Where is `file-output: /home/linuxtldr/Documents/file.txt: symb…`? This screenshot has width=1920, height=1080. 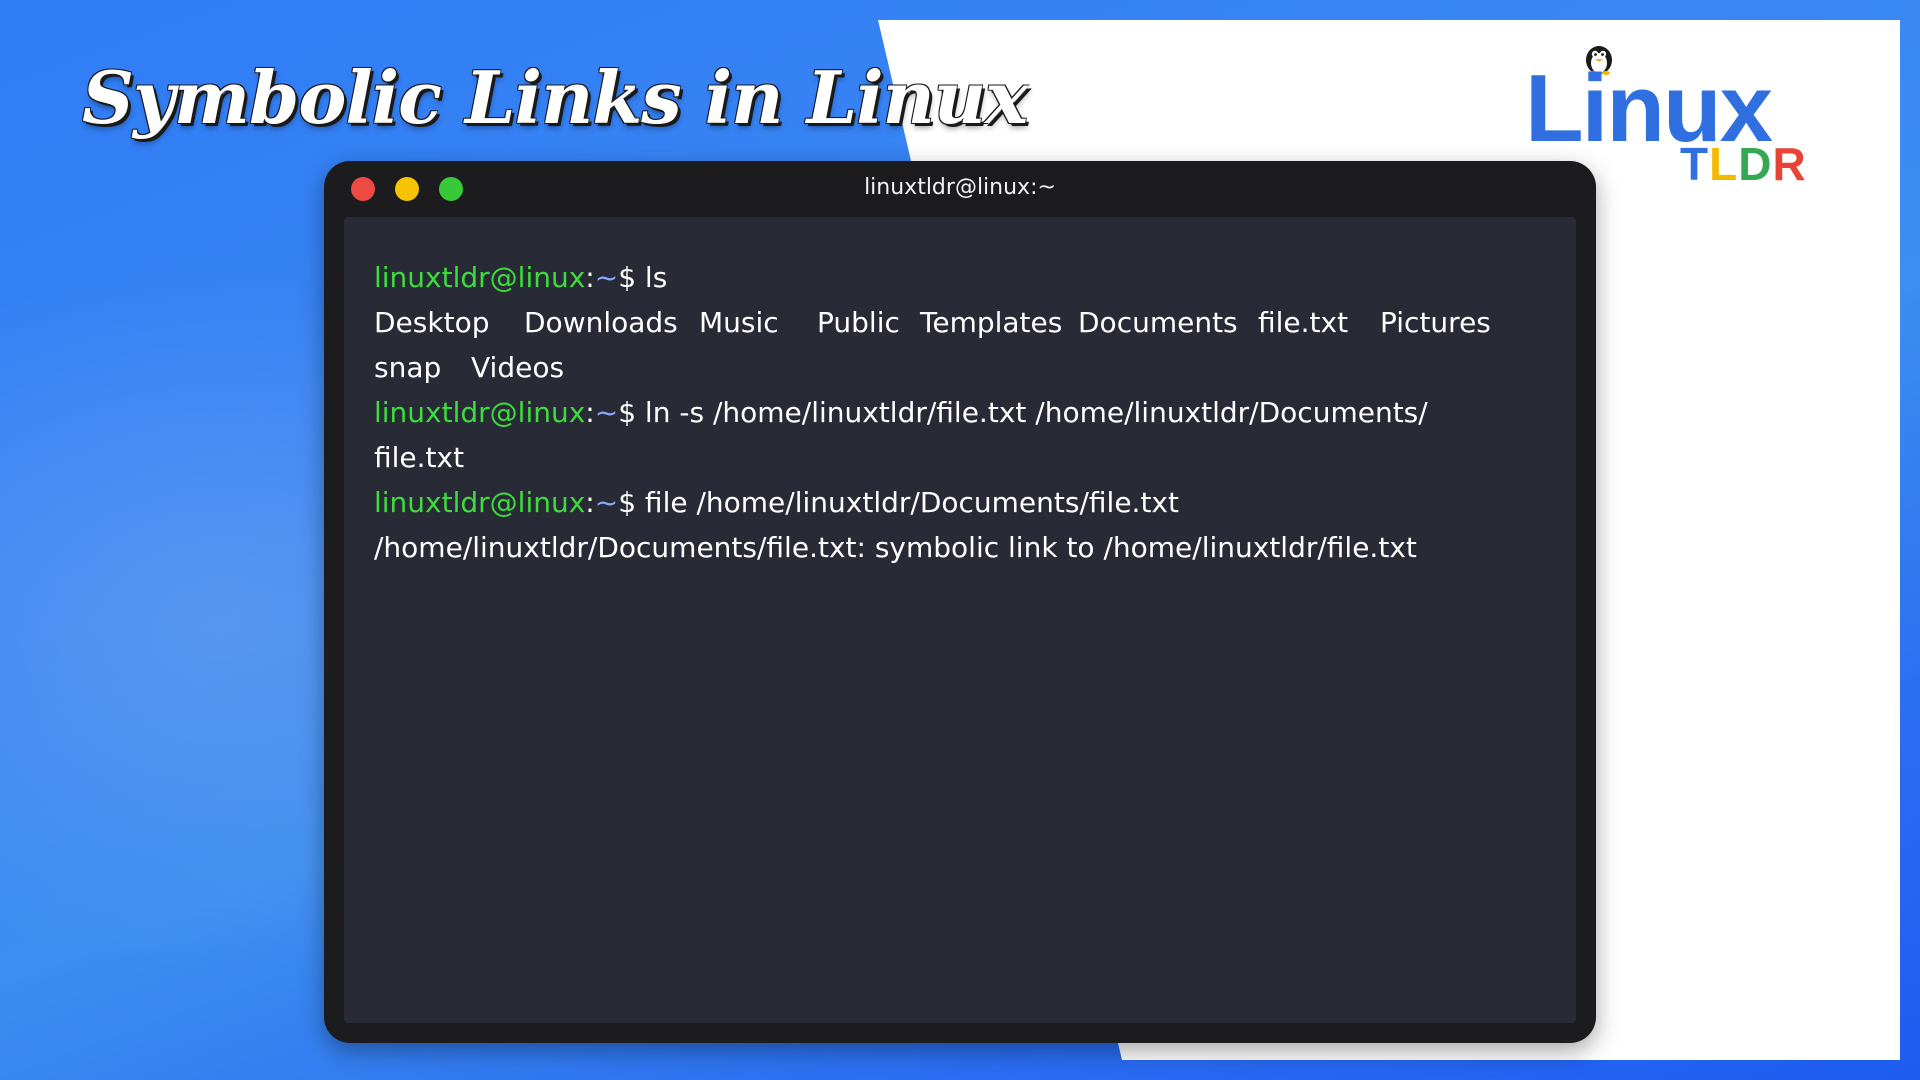 file-output: /home/linuxtldr/Documents/file.txt: symb… is located at coordinates (895, 547).